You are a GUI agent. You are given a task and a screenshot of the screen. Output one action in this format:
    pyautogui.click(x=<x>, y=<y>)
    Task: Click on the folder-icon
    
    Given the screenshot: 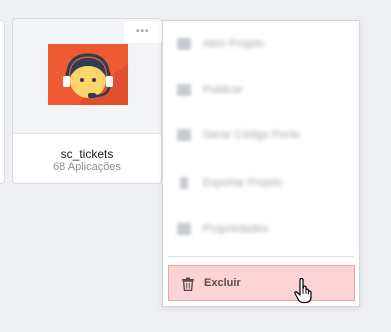 What is the action you would take?
    pyautogui.click(x=184, y=44)
    